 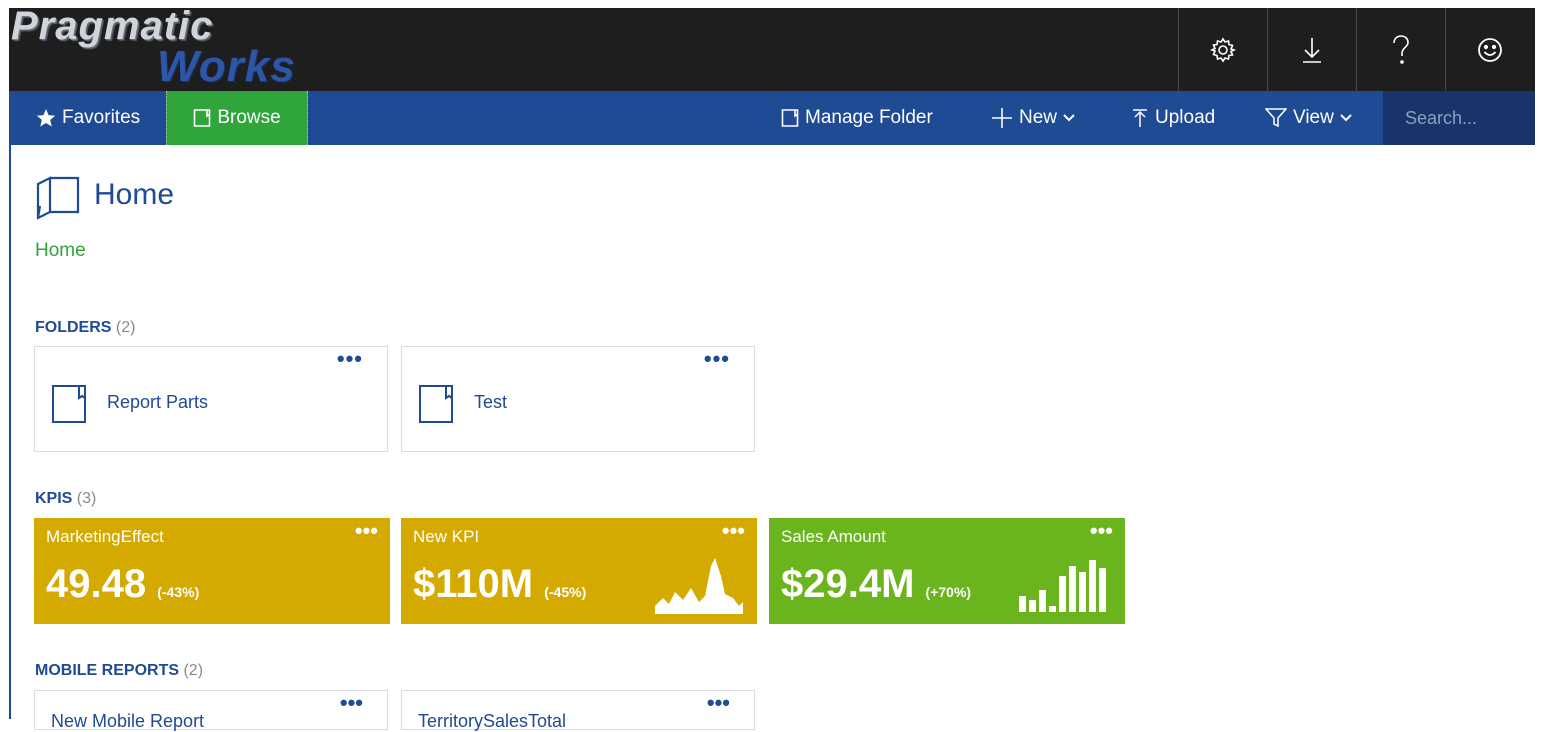 I want to click on help-icon, so click(x=1401, y=49).